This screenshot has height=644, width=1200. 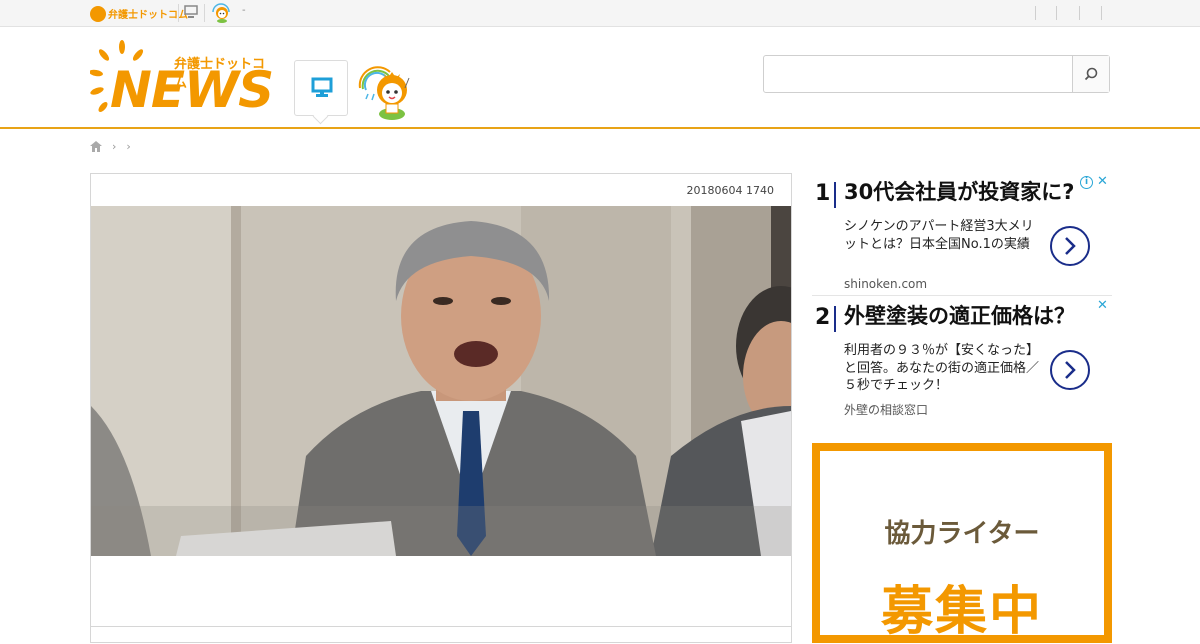 What do you see at coordinates (941, 235) in the screenshot?
I see `ad-description: シノケンのアパート経営3大メリットとは？日本全国No.1の実績` at bounding box center [941, 235].